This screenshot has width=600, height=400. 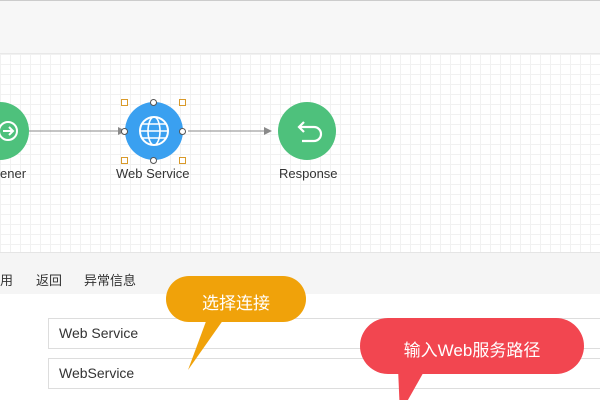 What do you see at coordinates (110, 279) in the screenshot?
I see `toolbar-item-exception-info: 异常信息` at bounding box center [110, 279].